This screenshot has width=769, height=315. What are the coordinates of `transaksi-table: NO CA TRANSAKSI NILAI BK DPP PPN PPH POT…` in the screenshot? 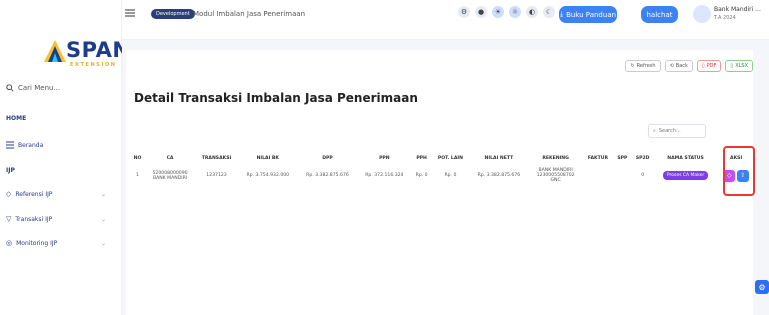 It's located at (442, 169).